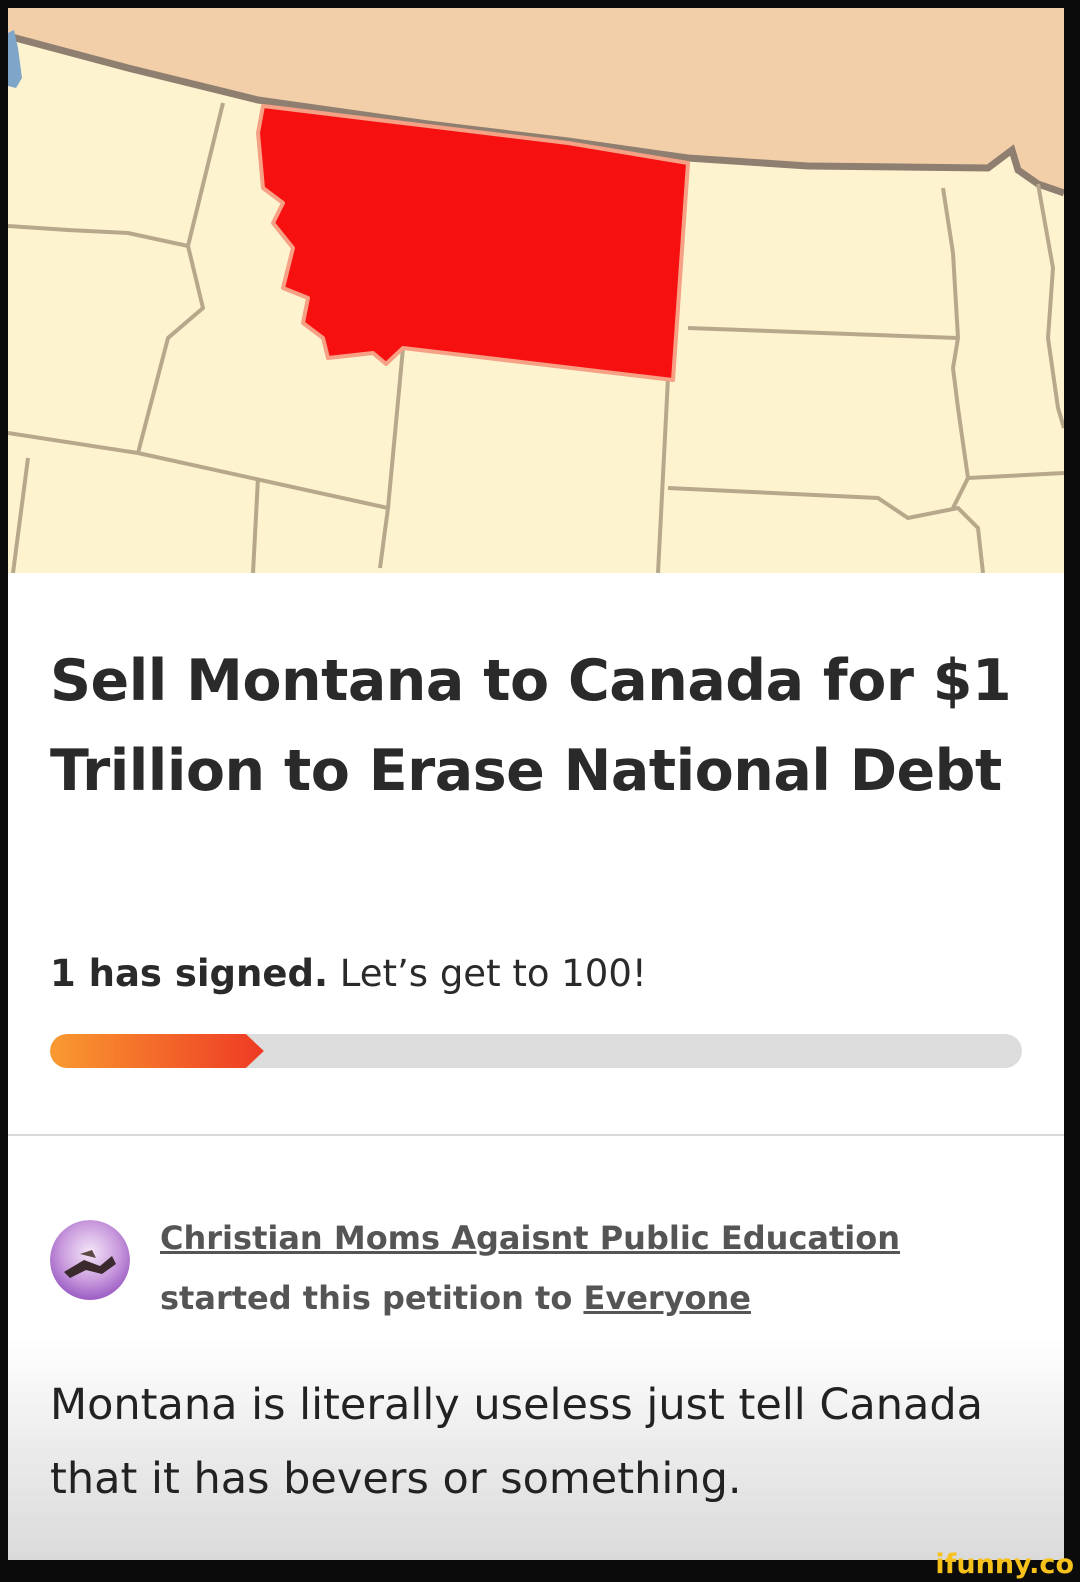 This screenshot has height=1582, width=1080. Describe the element at coordinates (157, 1051) in the screenshot. I see `signature-progress-fill` at that location.